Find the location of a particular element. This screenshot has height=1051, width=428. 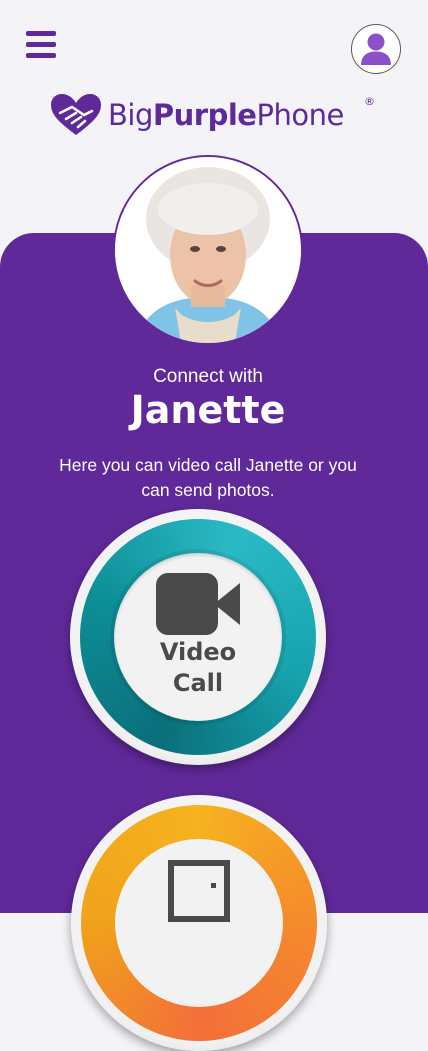

profile-button is located at coordinates (376, 49).